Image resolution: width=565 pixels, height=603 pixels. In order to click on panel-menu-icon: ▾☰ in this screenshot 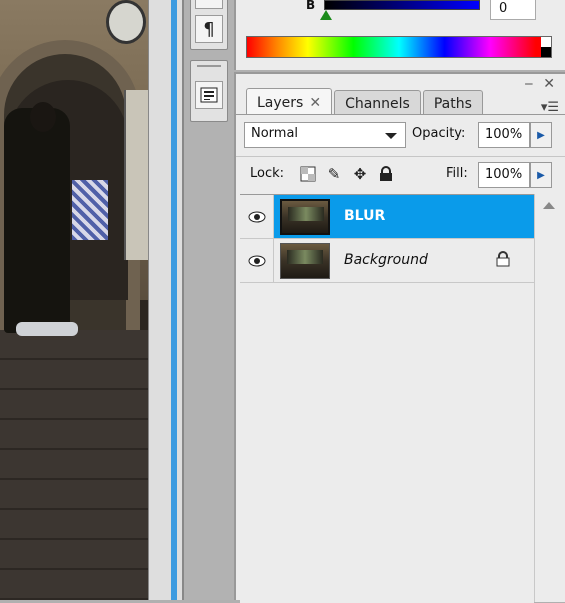, I will do `click(550, 107)`.